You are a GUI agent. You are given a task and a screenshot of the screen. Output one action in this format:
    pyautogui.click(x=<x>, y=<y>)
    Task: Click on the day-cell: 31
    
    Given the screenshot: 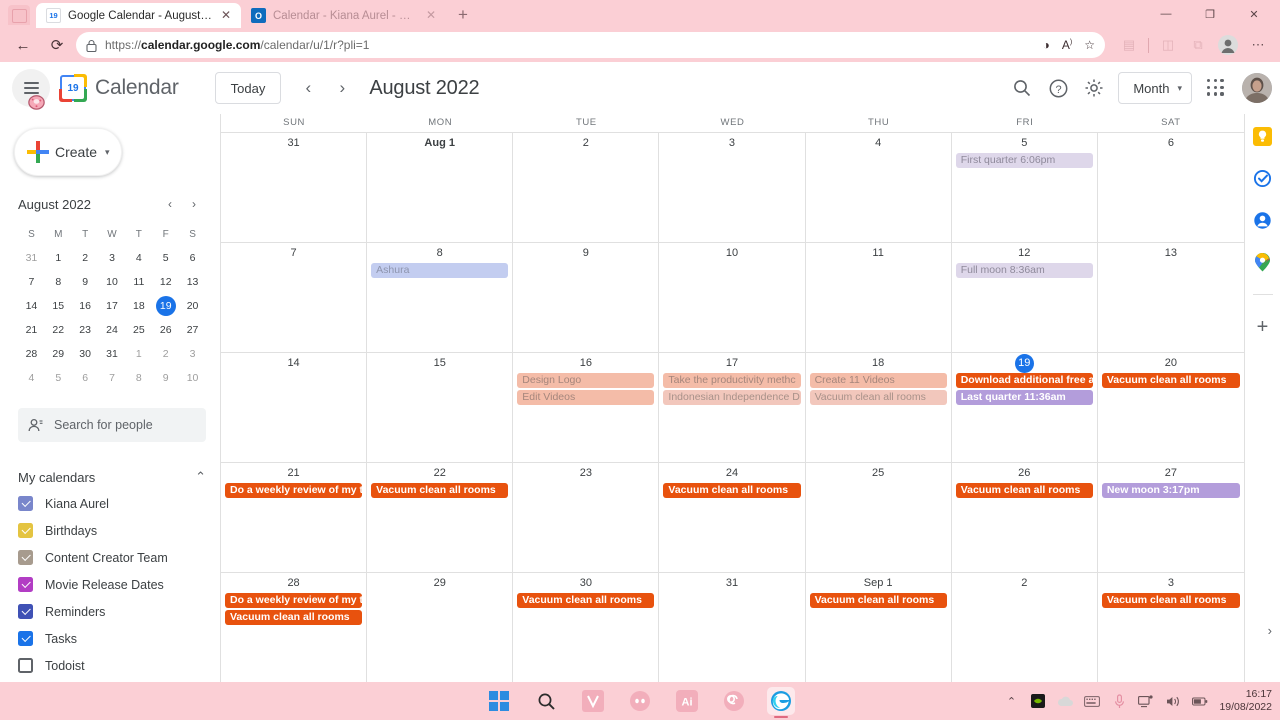 What is the action you would take?
    pyautogui.click(x=294, y=187)
    